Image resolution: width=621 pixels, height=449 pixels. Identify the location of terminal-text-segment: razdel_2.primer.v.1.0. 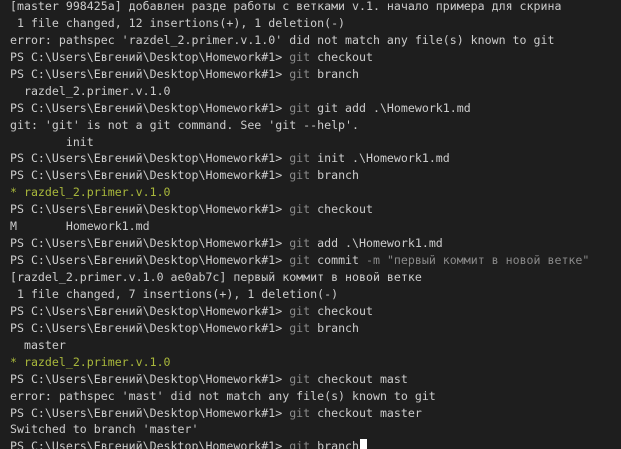
(90, 90).